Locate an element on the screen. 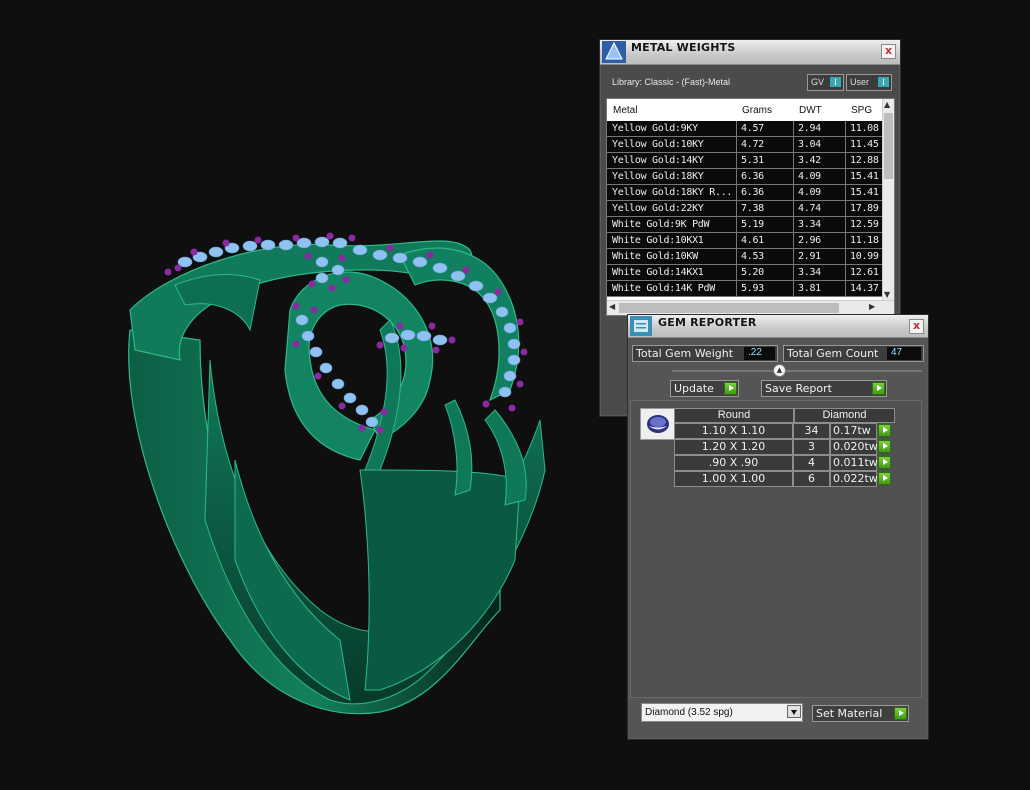 Image resolution: width=1030 pixels, height=790 pixels. toggle-switch-icon is located at coordinates (835, 82).